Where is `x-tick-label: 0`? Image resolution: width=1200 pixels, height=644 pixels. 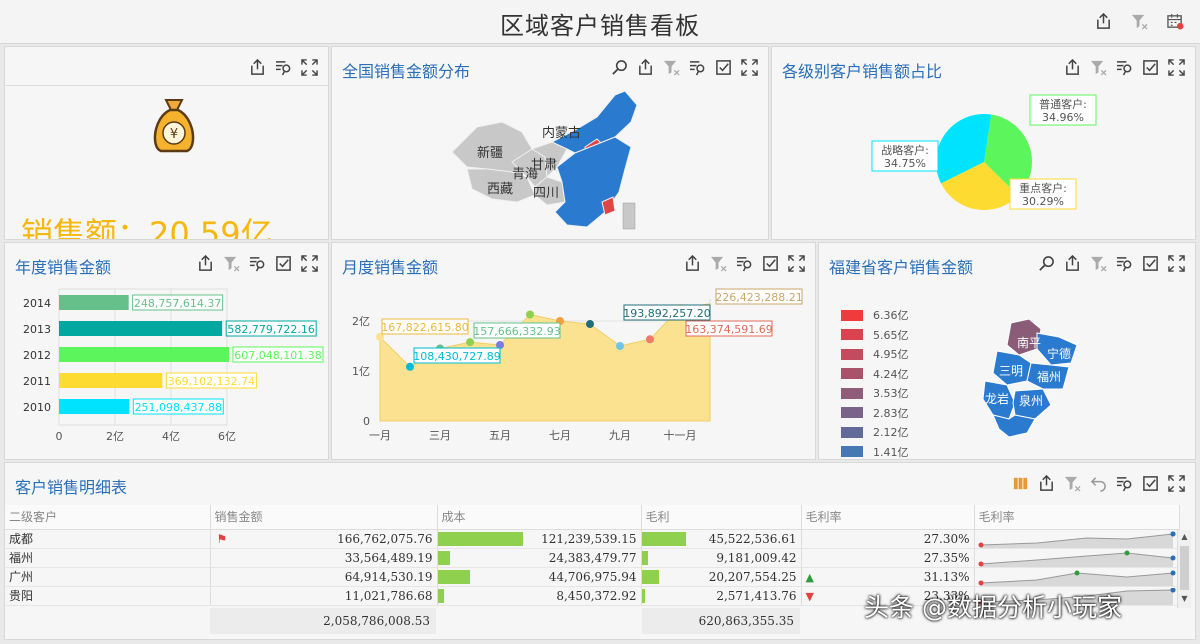 x-tick-label: 0 is located at coordinates (59, 436).